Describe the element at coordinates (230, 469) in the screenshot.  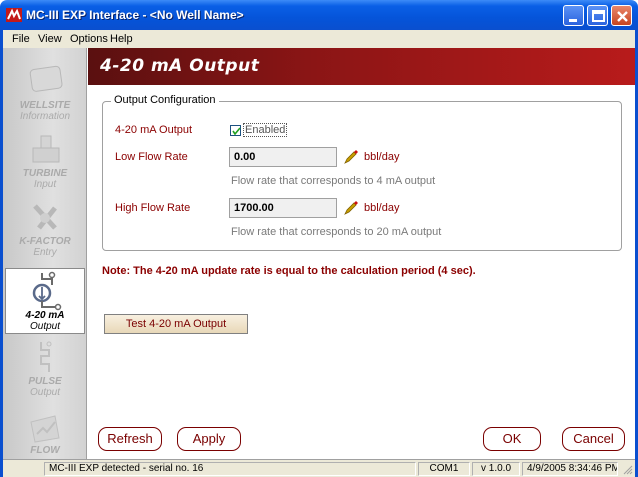
I see `status-message: MC-III EXP detected - serial no. 16` at that location.